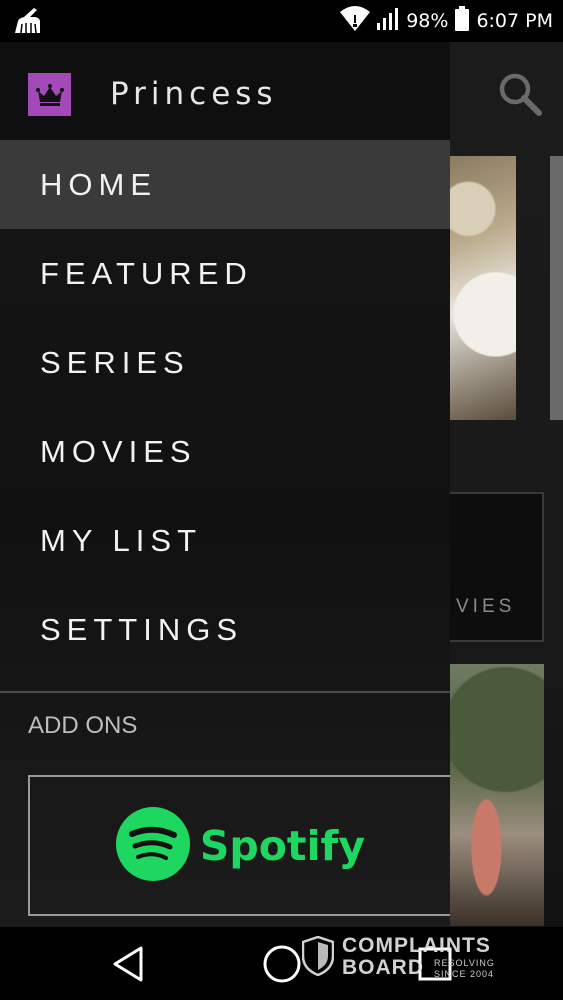 This screenshot has height=1000, width=563. Describe the element at coordinates (464, 963) in the screenshot. I see `watermark-tagline1: RESOLVING` at that location.